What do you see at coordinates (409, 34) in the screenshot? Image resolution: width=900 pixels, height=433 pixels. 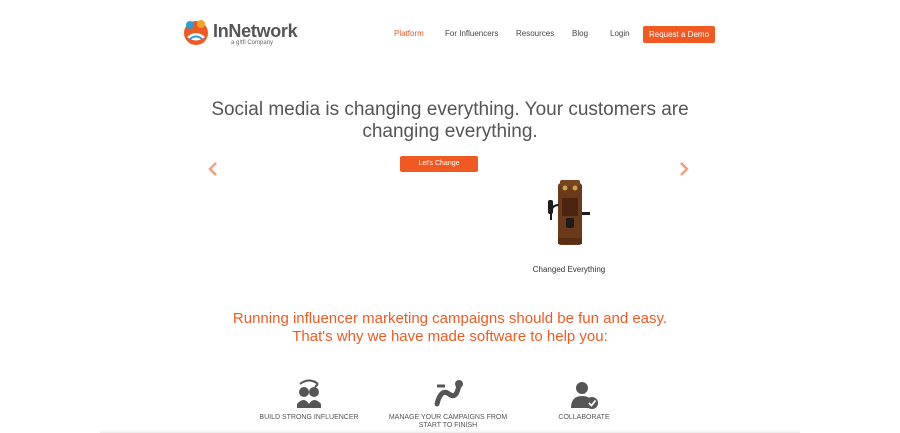 I see `nav-platform: Platform` at bounding box center [409, 34].